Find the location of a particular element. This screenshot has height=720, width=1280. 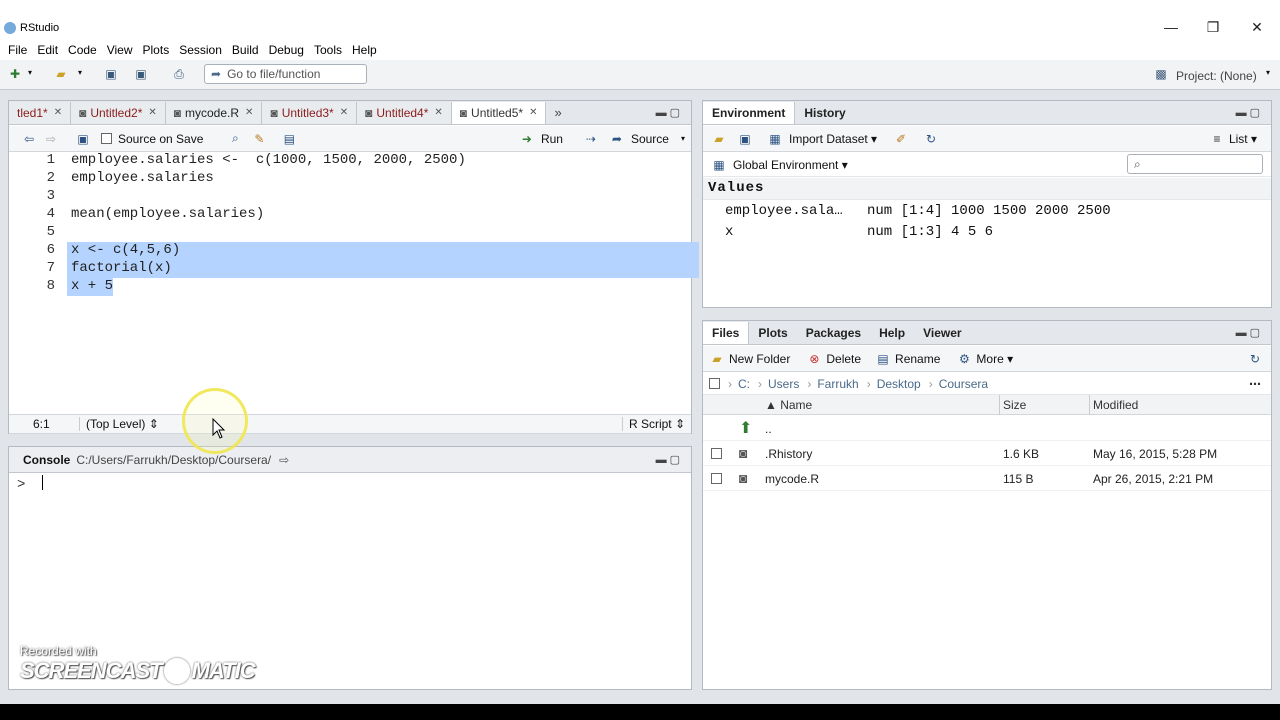

tab-mycode: ◙ mycode.R ✕ is located at coordinates (214, 112).